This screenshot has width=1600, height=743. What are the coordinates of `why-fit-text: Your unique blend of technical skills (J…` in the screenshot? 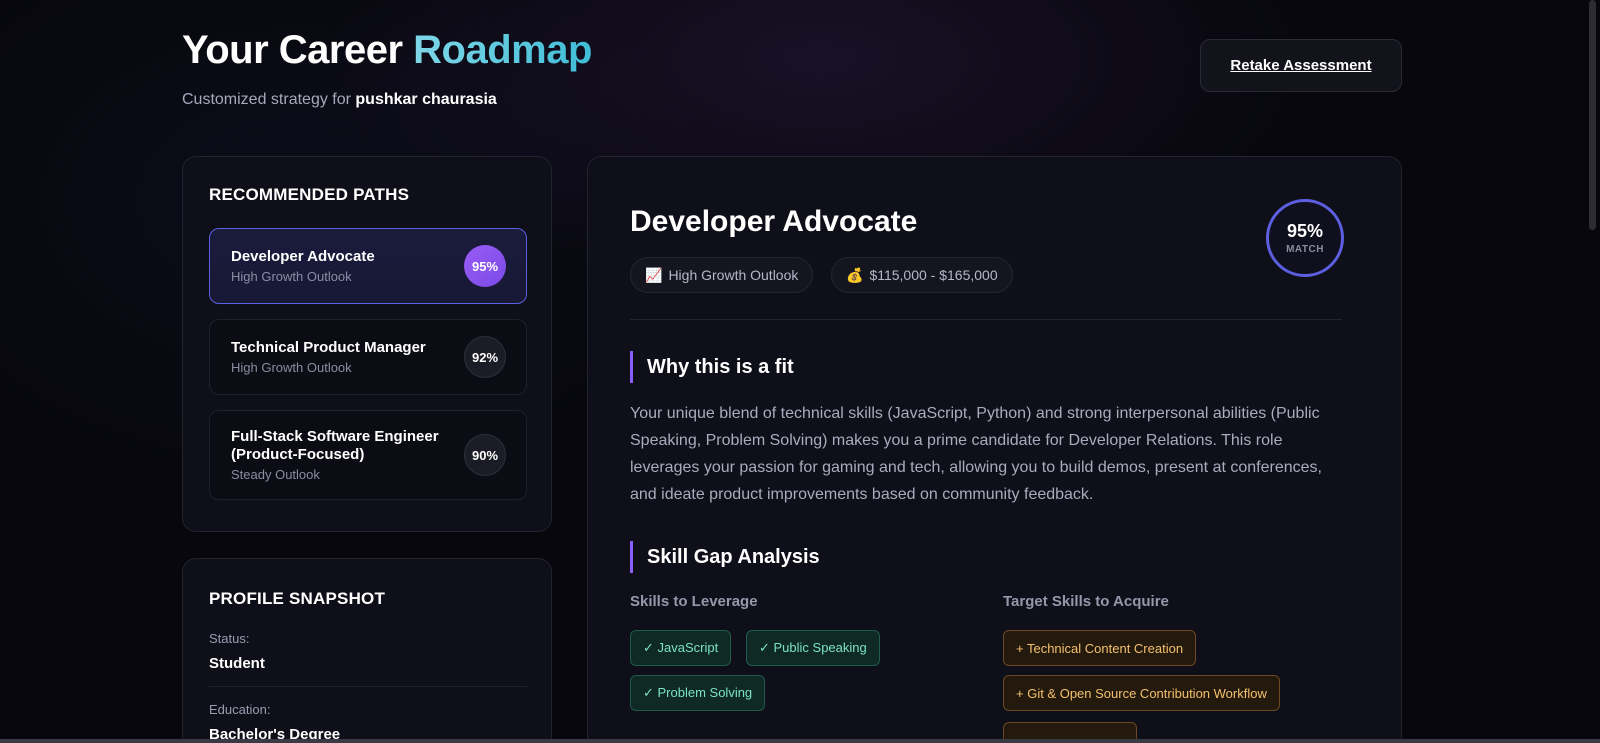 It's located at (976, 454).